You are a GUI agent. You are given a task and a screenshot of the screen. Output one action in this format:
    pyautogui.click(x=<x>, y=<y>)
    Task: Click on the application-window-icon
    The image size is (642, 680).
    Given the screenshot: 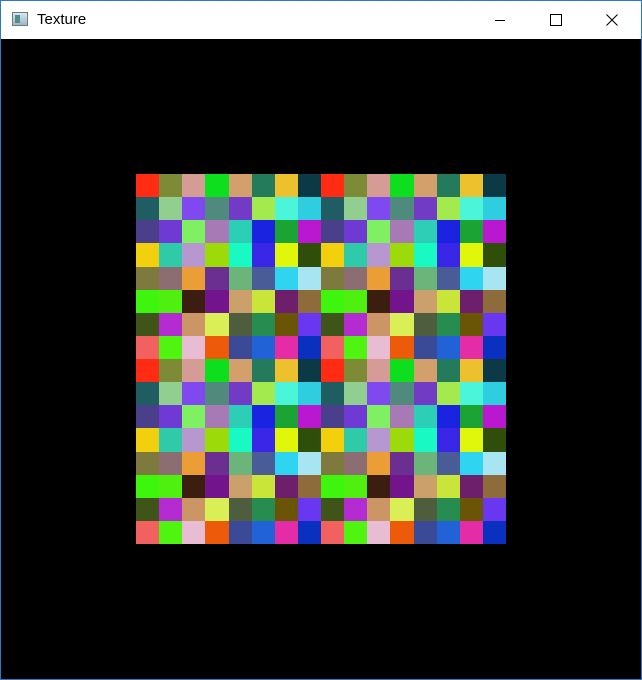 What is the action you would take?
    pyautogui.click(x=20, y=19)
    